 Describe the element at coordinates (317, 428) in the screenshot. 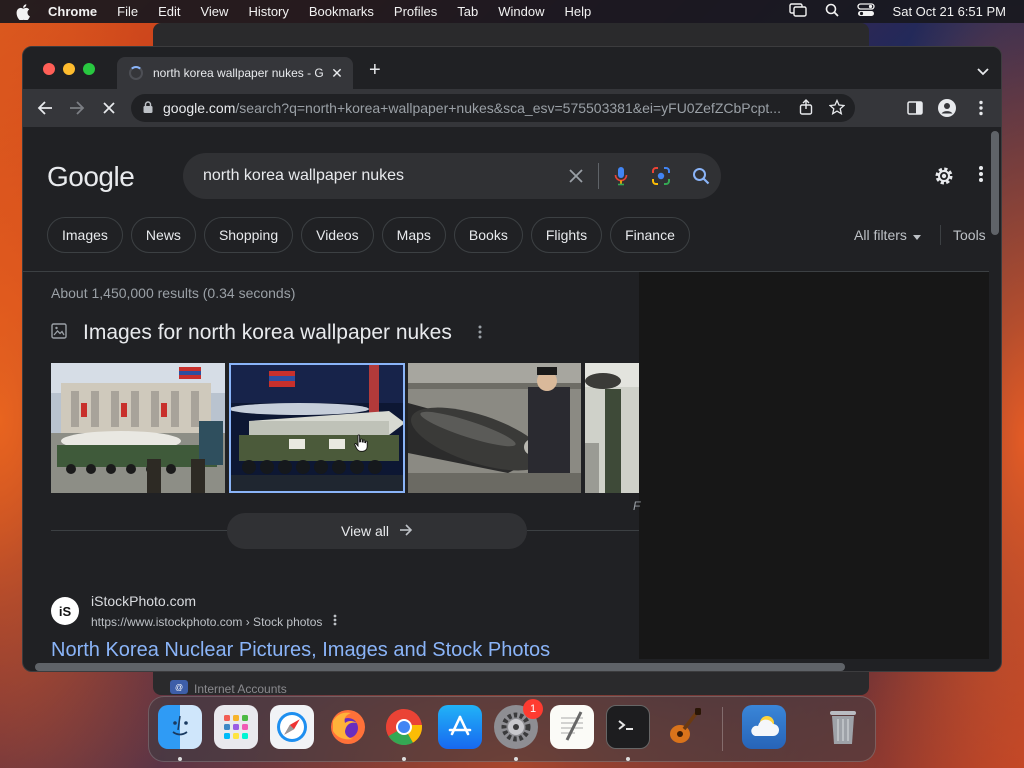

I see `image-thumbnail-selected` at that location.